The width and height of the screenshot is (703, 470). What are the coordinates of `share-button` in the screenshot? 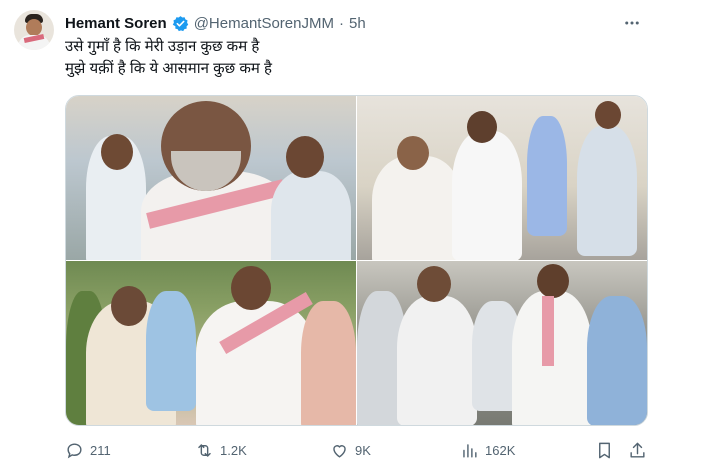 It's located at (637, 450).